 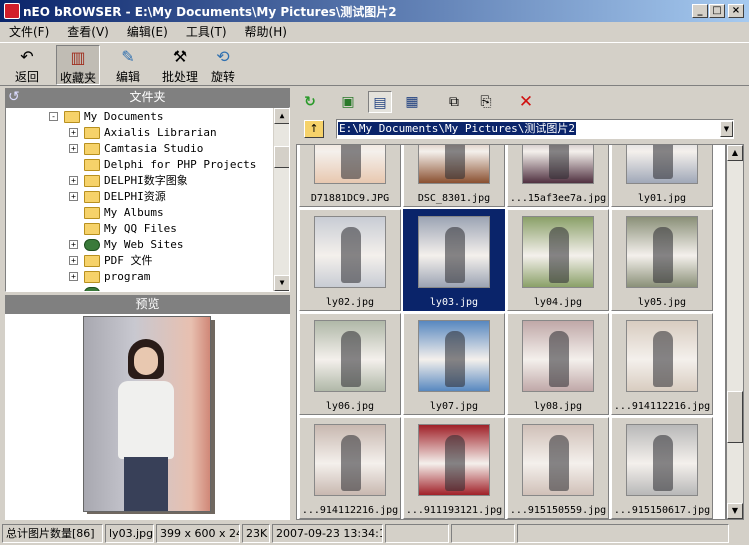 I want to click on thumbnail-item: ly03.jpg, so click(x=454, y=260).